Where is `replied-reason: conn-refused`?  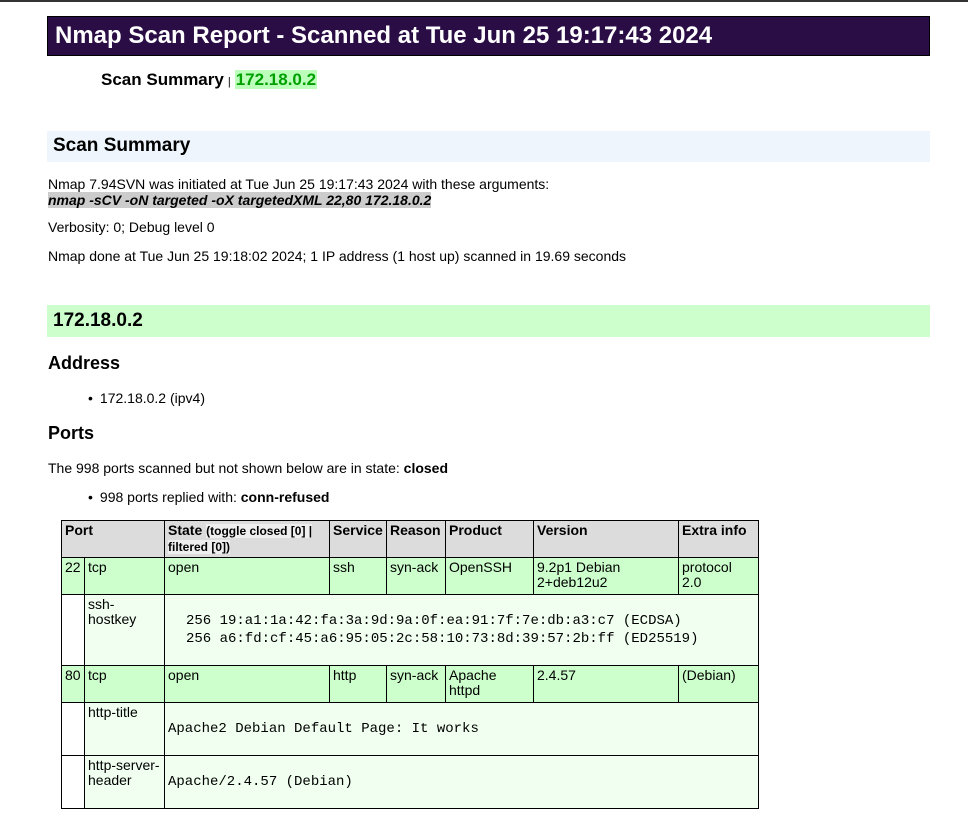 replied-reason: conn-refused is located at coordinates (285, 497).